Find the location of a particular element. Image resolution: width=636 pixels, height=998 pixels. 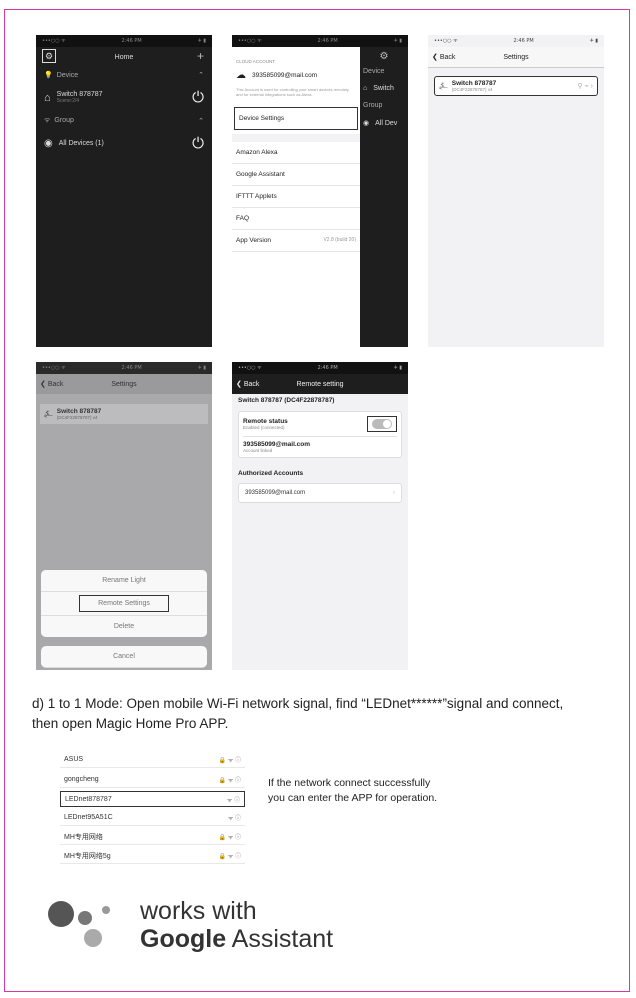

page-title: Remote setting is located at coordinates (320, 384).